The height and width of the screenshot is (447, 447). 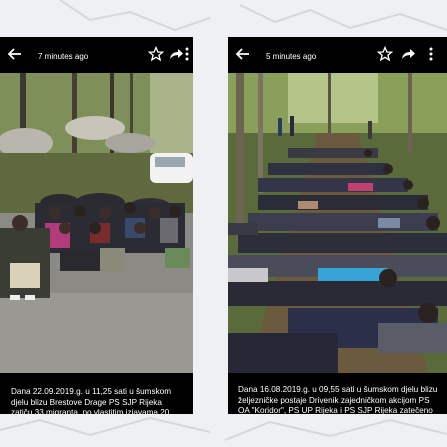 What do you see at coordinates (291, 56) in the screenshot?
I see `timestamp: 5 minutes ago` at bounding box center [291, 56].